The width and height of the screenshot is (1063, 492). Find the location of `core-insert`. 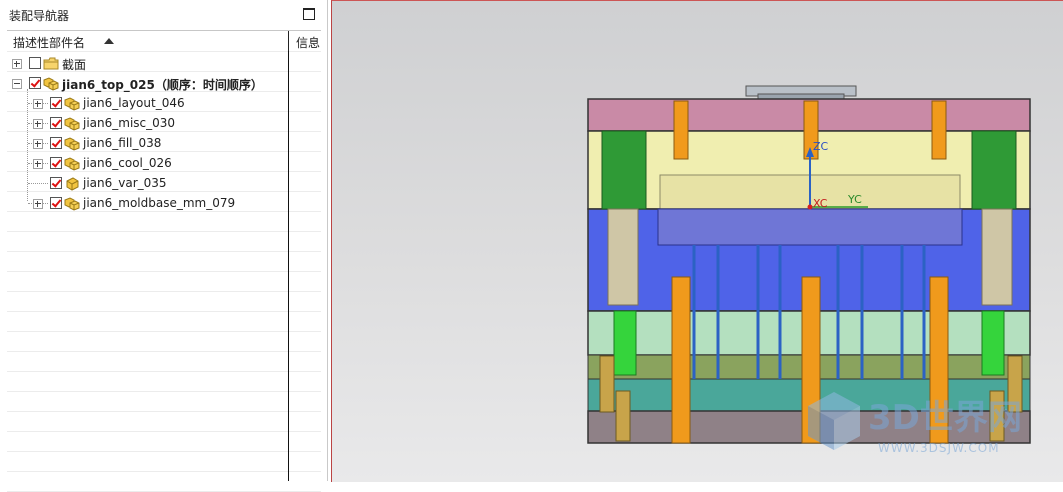

core-insert is located at coordinates (810, 227).